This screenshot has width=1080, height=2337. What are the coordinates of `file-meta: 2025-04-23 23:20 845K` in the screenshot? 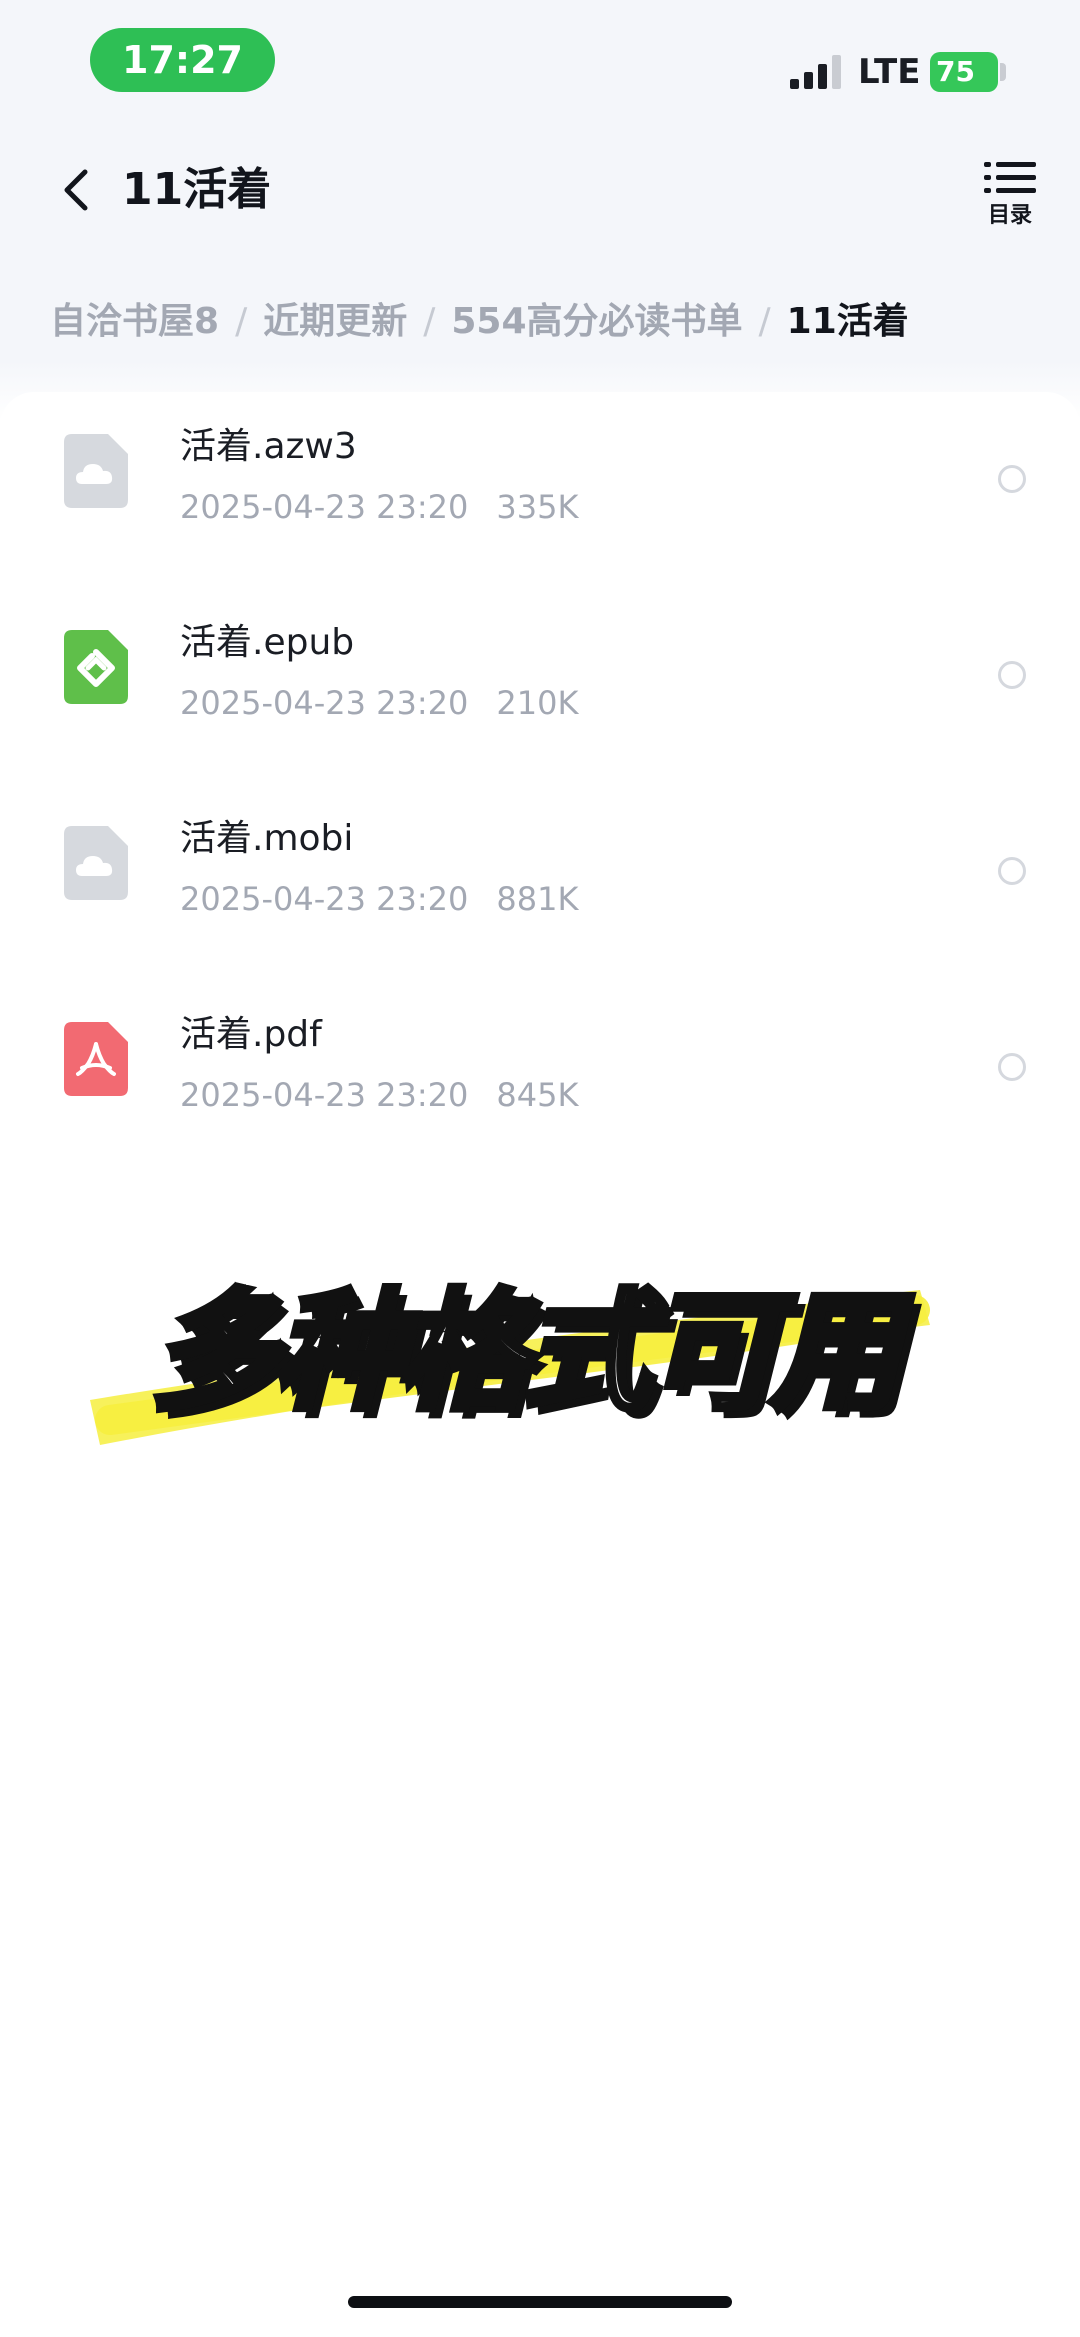 It's located at (379, 1095).